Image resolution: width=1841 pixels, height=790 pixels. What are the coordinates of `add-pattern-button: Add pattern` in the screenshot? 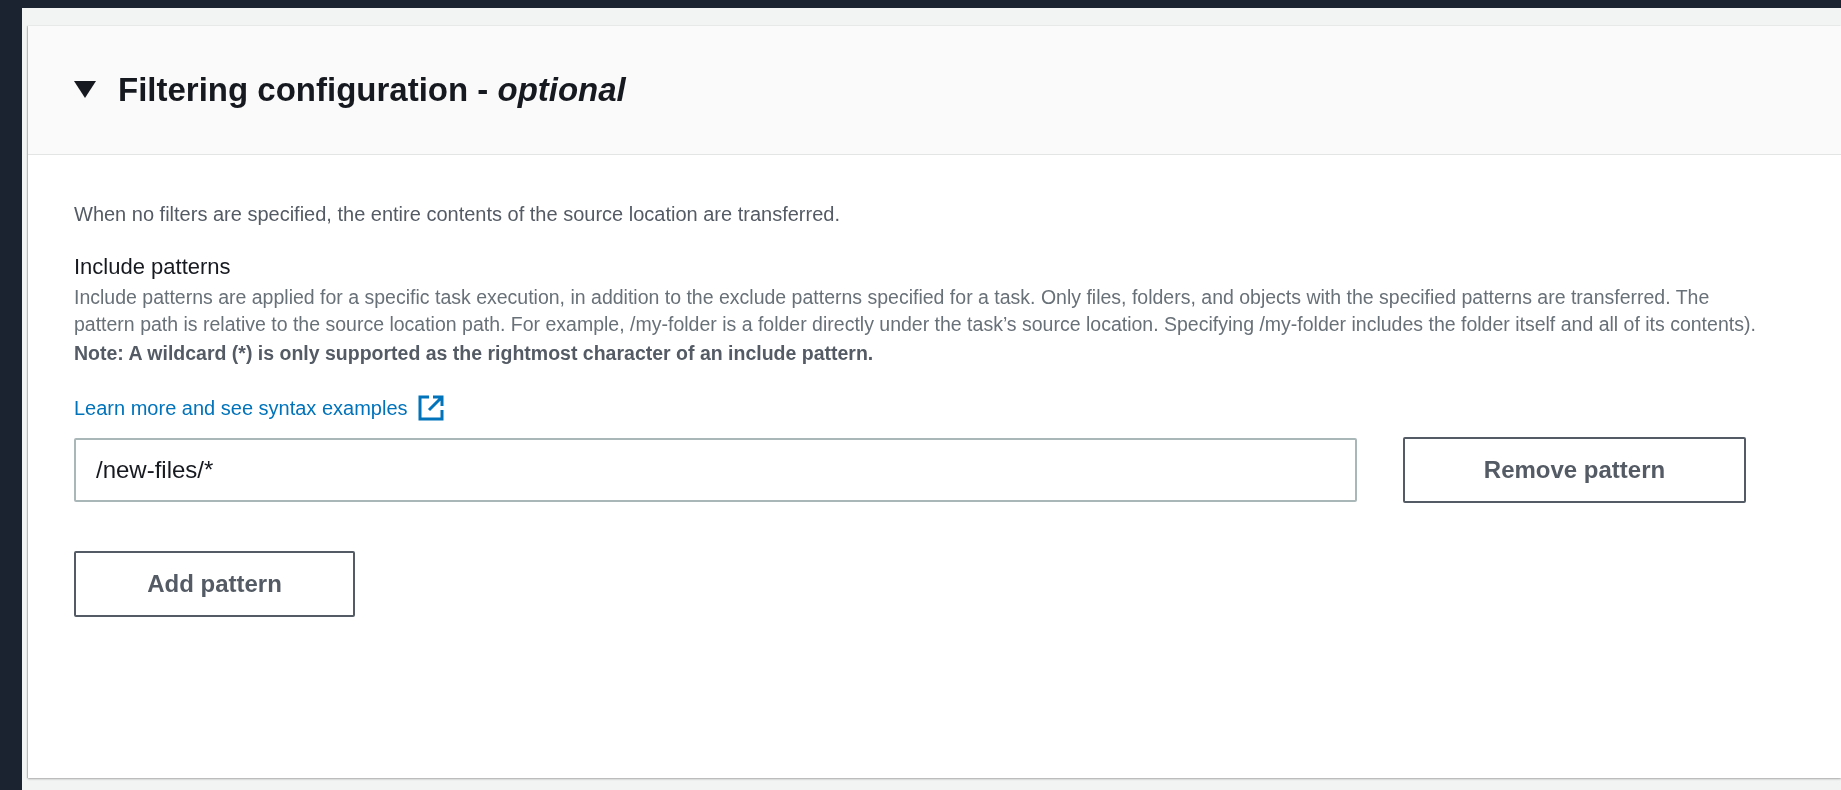 It's located at (214, 584).